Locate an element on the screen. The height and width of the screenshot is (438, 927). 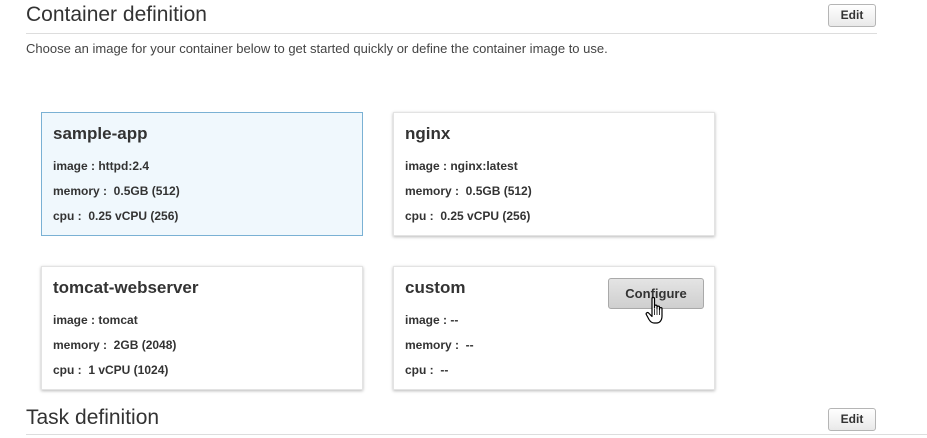
container-definition-title: Container definition is located at coordinates (116, 14).